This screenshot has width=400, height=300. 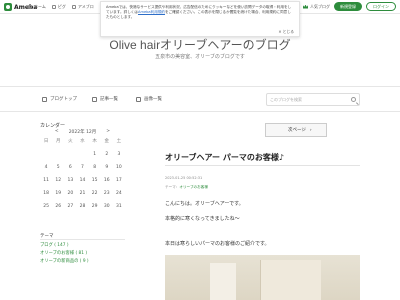 I want to click on calendar-day: 21, so click(x=82, y=193).